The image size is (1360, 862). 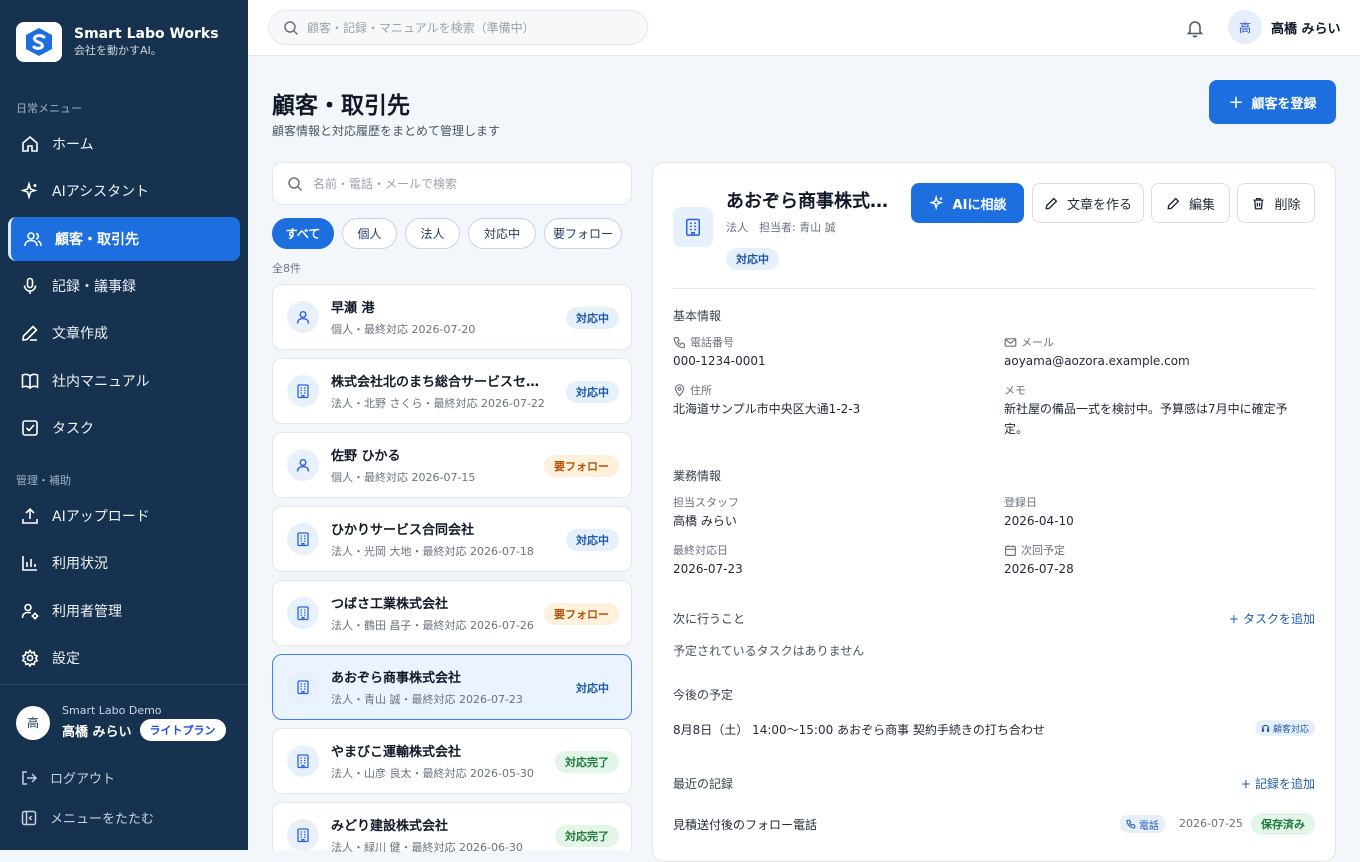 I want to click on sidebar-item-usage: 利用状況, so click(x=124, y=563).